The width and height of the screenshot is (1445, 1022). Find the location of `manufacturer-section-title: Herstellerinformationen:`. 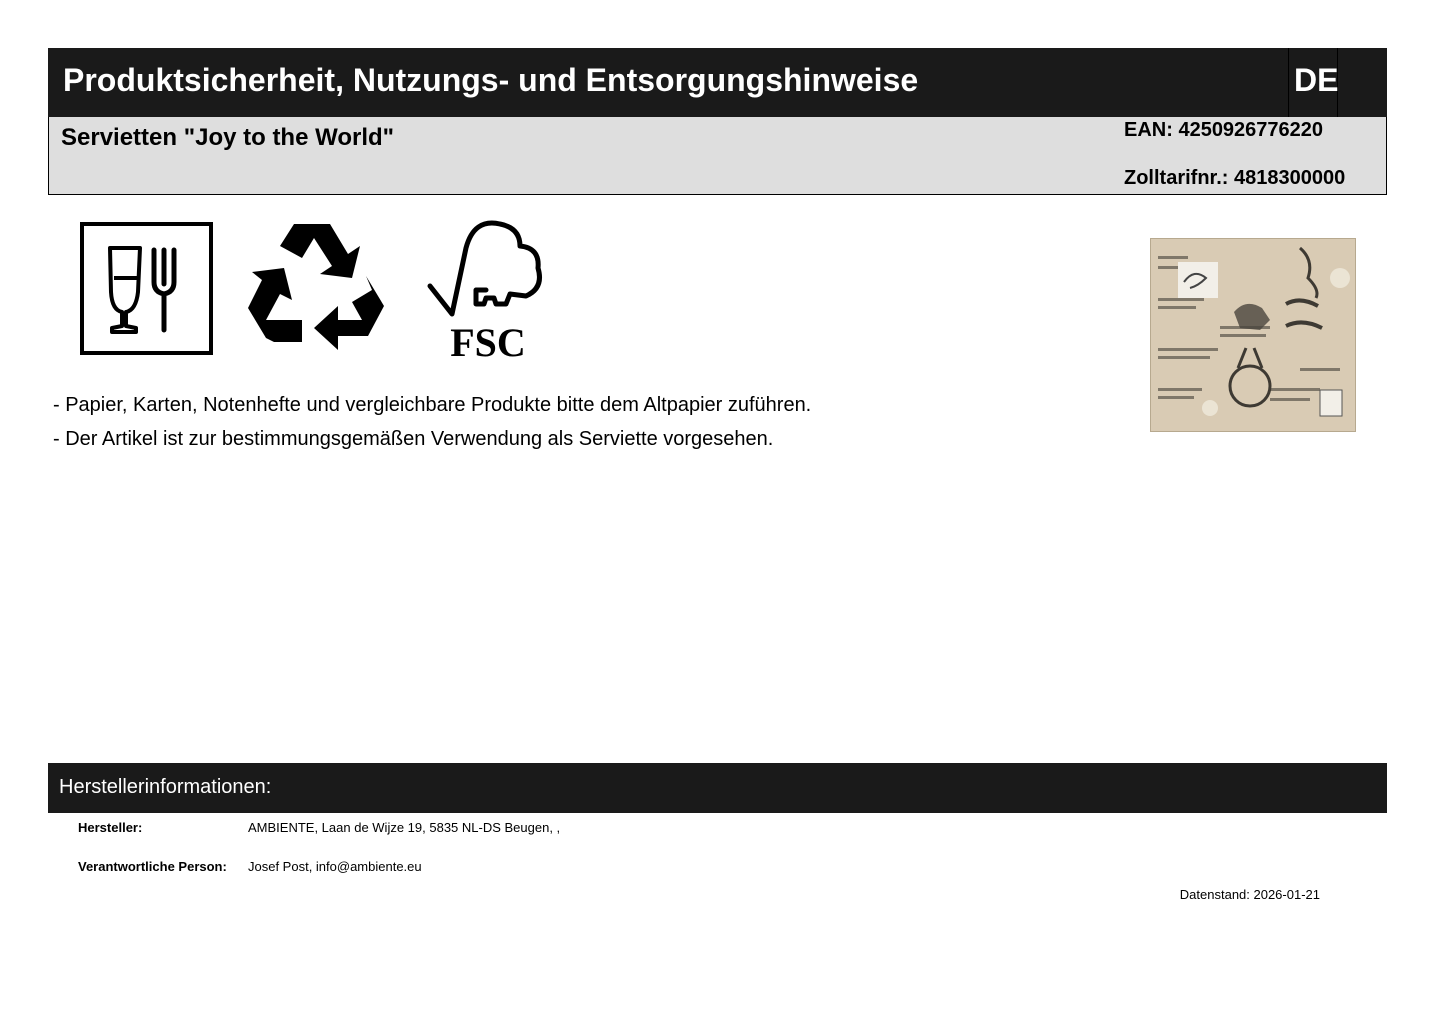

manufacturer-section-title: Herstellerinformationen: is located at coordinates (165, 787).